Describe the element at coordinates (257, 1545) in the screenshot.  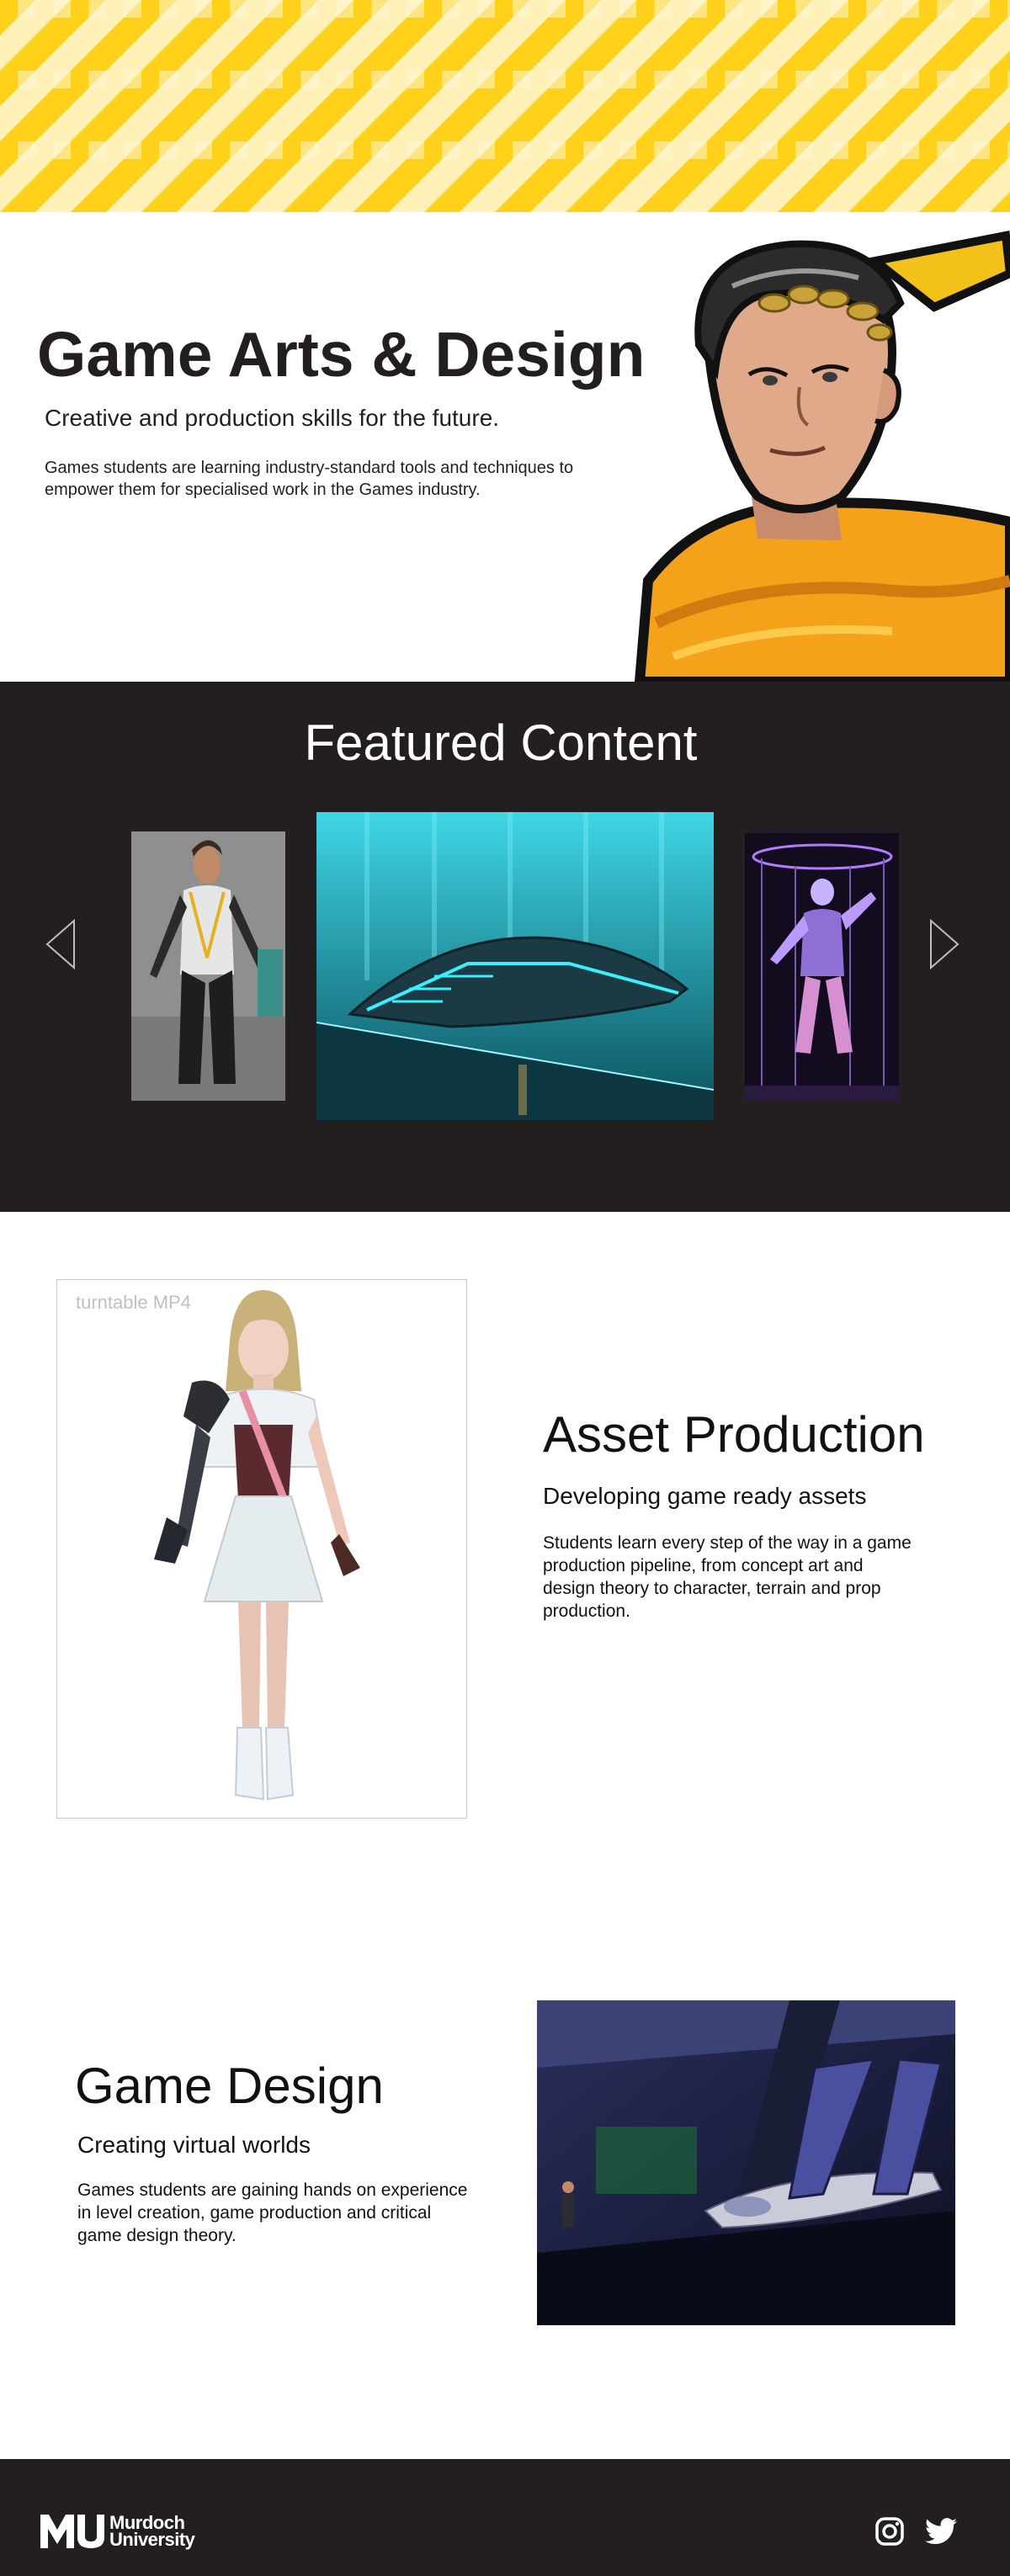
I see `character-turntable-model` at that location.